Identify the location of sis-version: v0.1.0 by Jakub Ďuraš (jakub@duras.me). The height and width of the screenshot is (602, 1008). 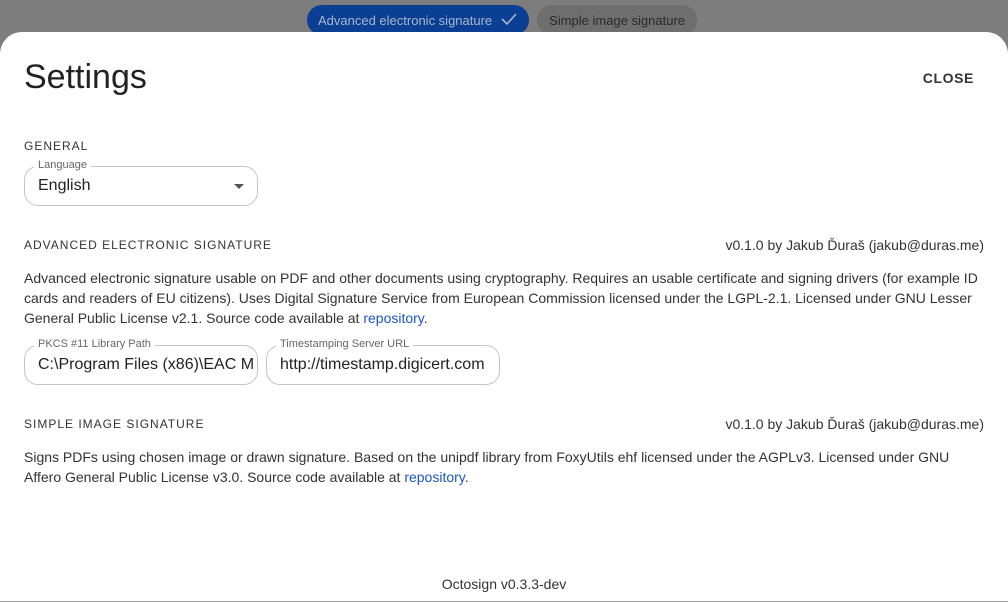
(854, 424).